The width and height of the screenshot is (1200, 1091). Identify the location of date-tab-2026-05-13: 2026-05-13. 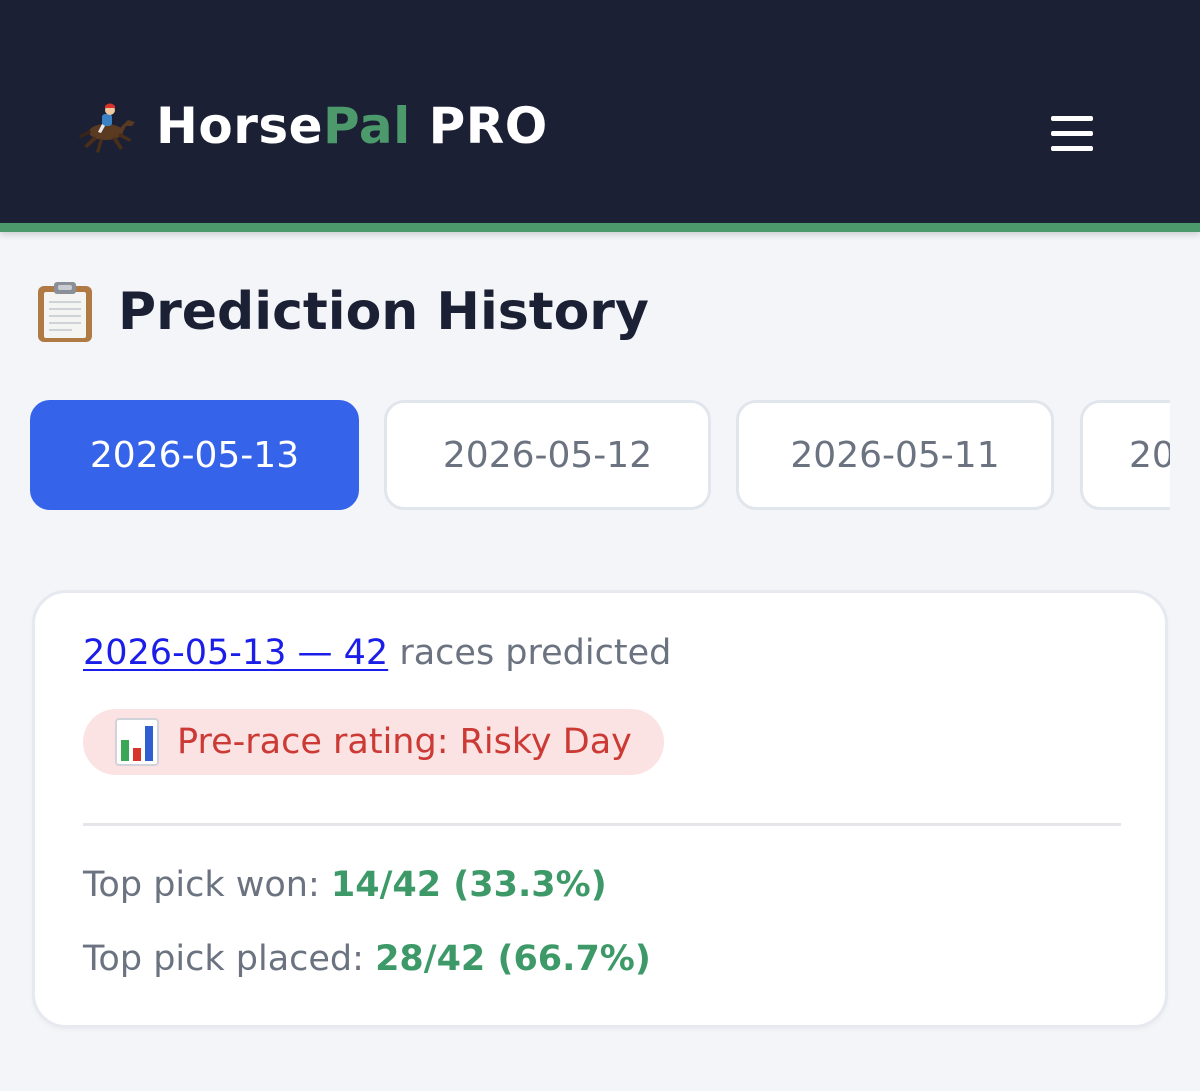
(194, 455).